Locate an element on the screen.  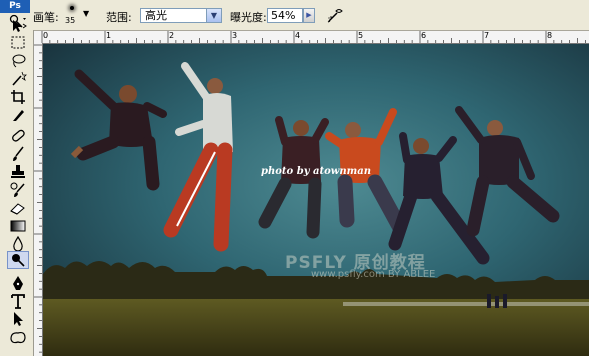
exposure-input: 54% is located at coordinates (285, 15).